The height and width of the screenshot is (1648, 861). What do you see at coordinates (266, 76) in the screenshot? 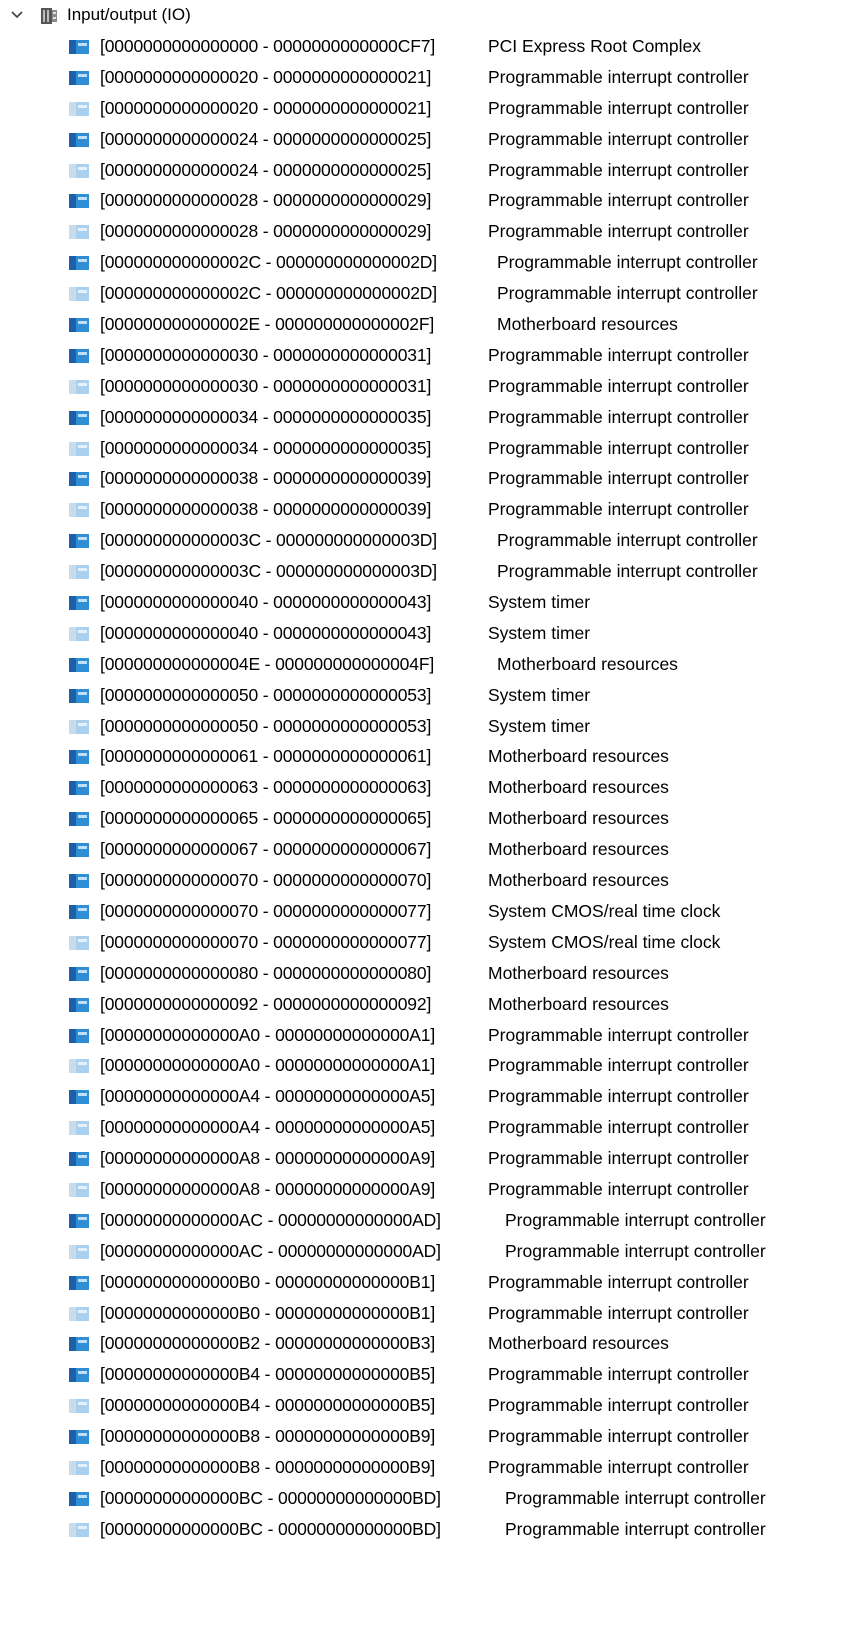
I see `io-range: [0000000000000020 - 0000000000000021]` at bounding box center [266, 76].